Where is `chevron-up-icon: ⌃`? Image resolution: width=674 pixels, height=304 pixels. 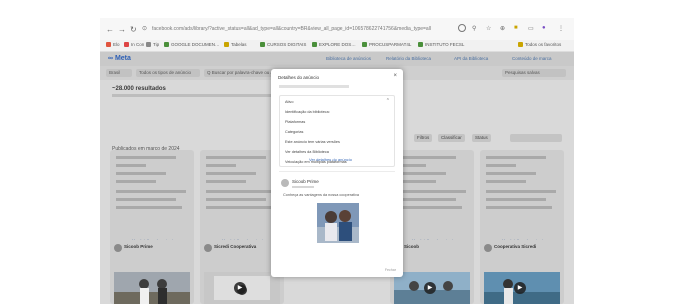
chevron-up-icon: ⌃ is located at coordinates (388, 101).